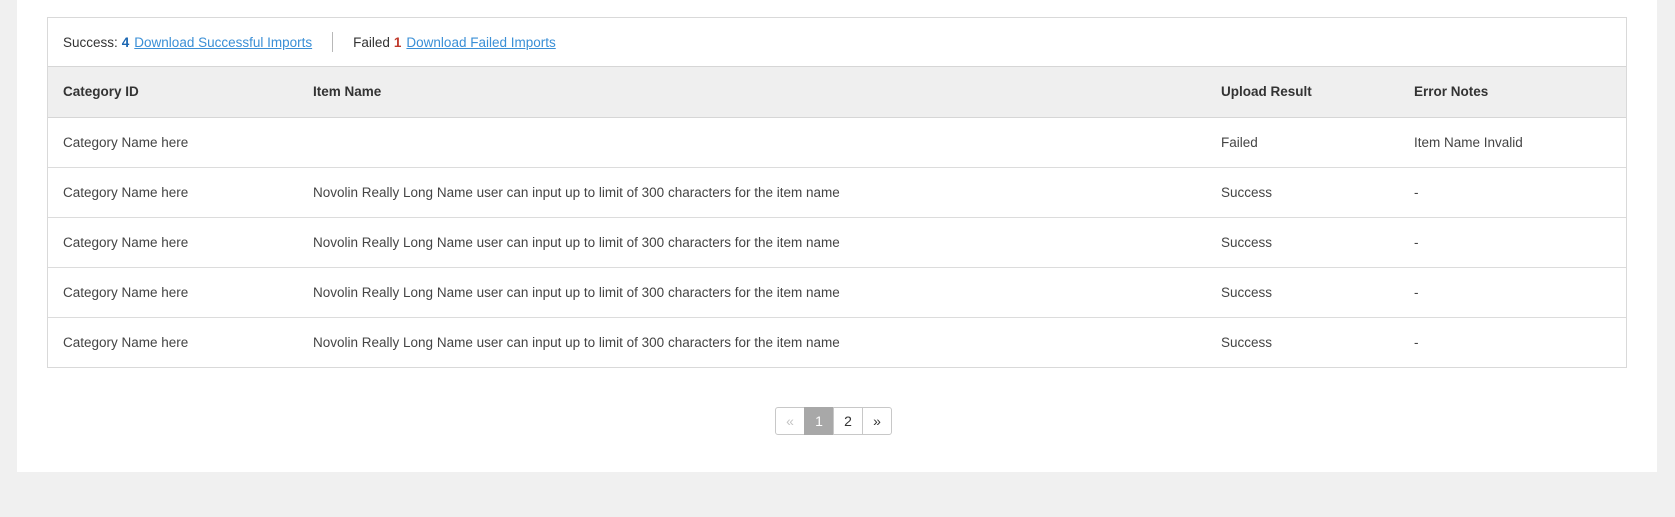 The width and height of the screenshot is (1675, 517). I want to click on pagination: « 1 2 », so click(833, 421).